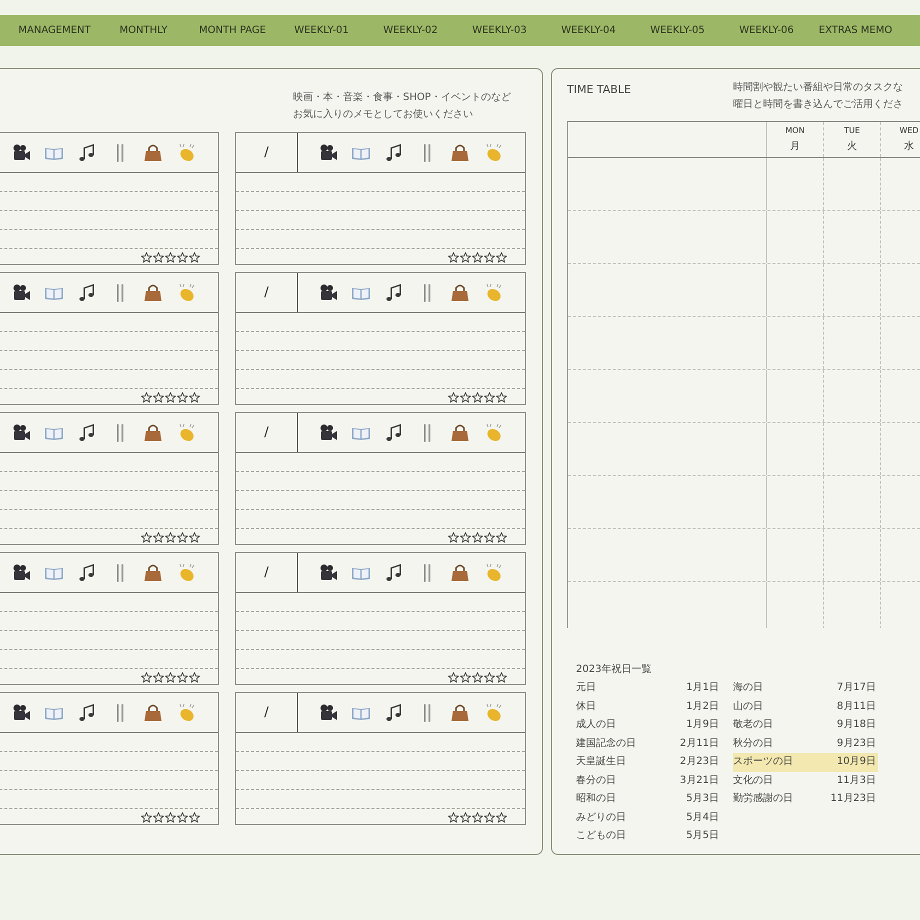  I want to click on nav-tab: MONTH PAGE, so click(232, 30).